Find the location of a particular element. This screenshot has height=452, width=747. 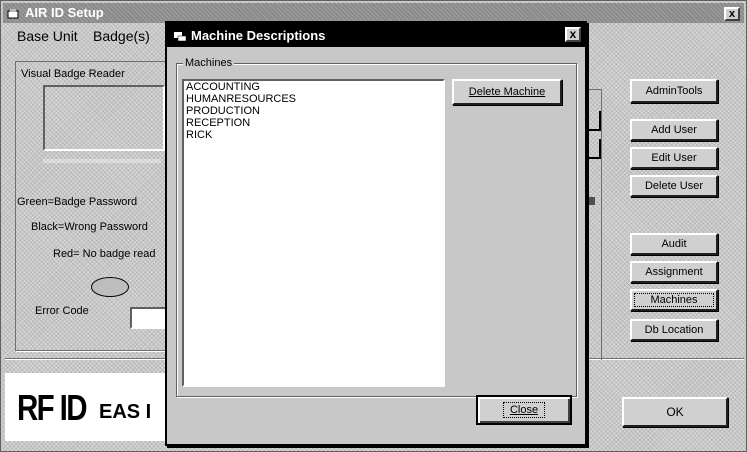

menu-base-unit: Base Unit is located at coordinates (47, 36).